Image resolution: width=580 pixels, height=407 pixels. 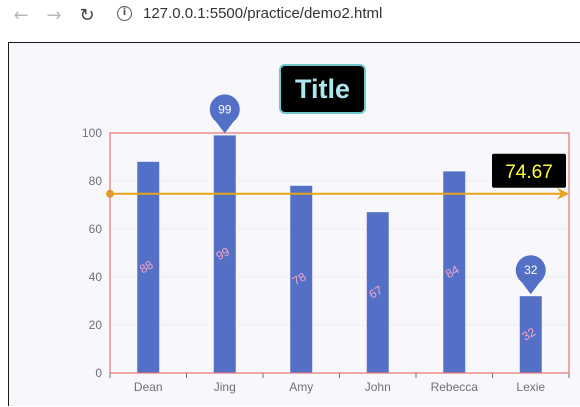 What do you see at coordinates (301, 387) in the screenshot?
I see `x-tick-label: Amy` at bounding box center [301, 387].